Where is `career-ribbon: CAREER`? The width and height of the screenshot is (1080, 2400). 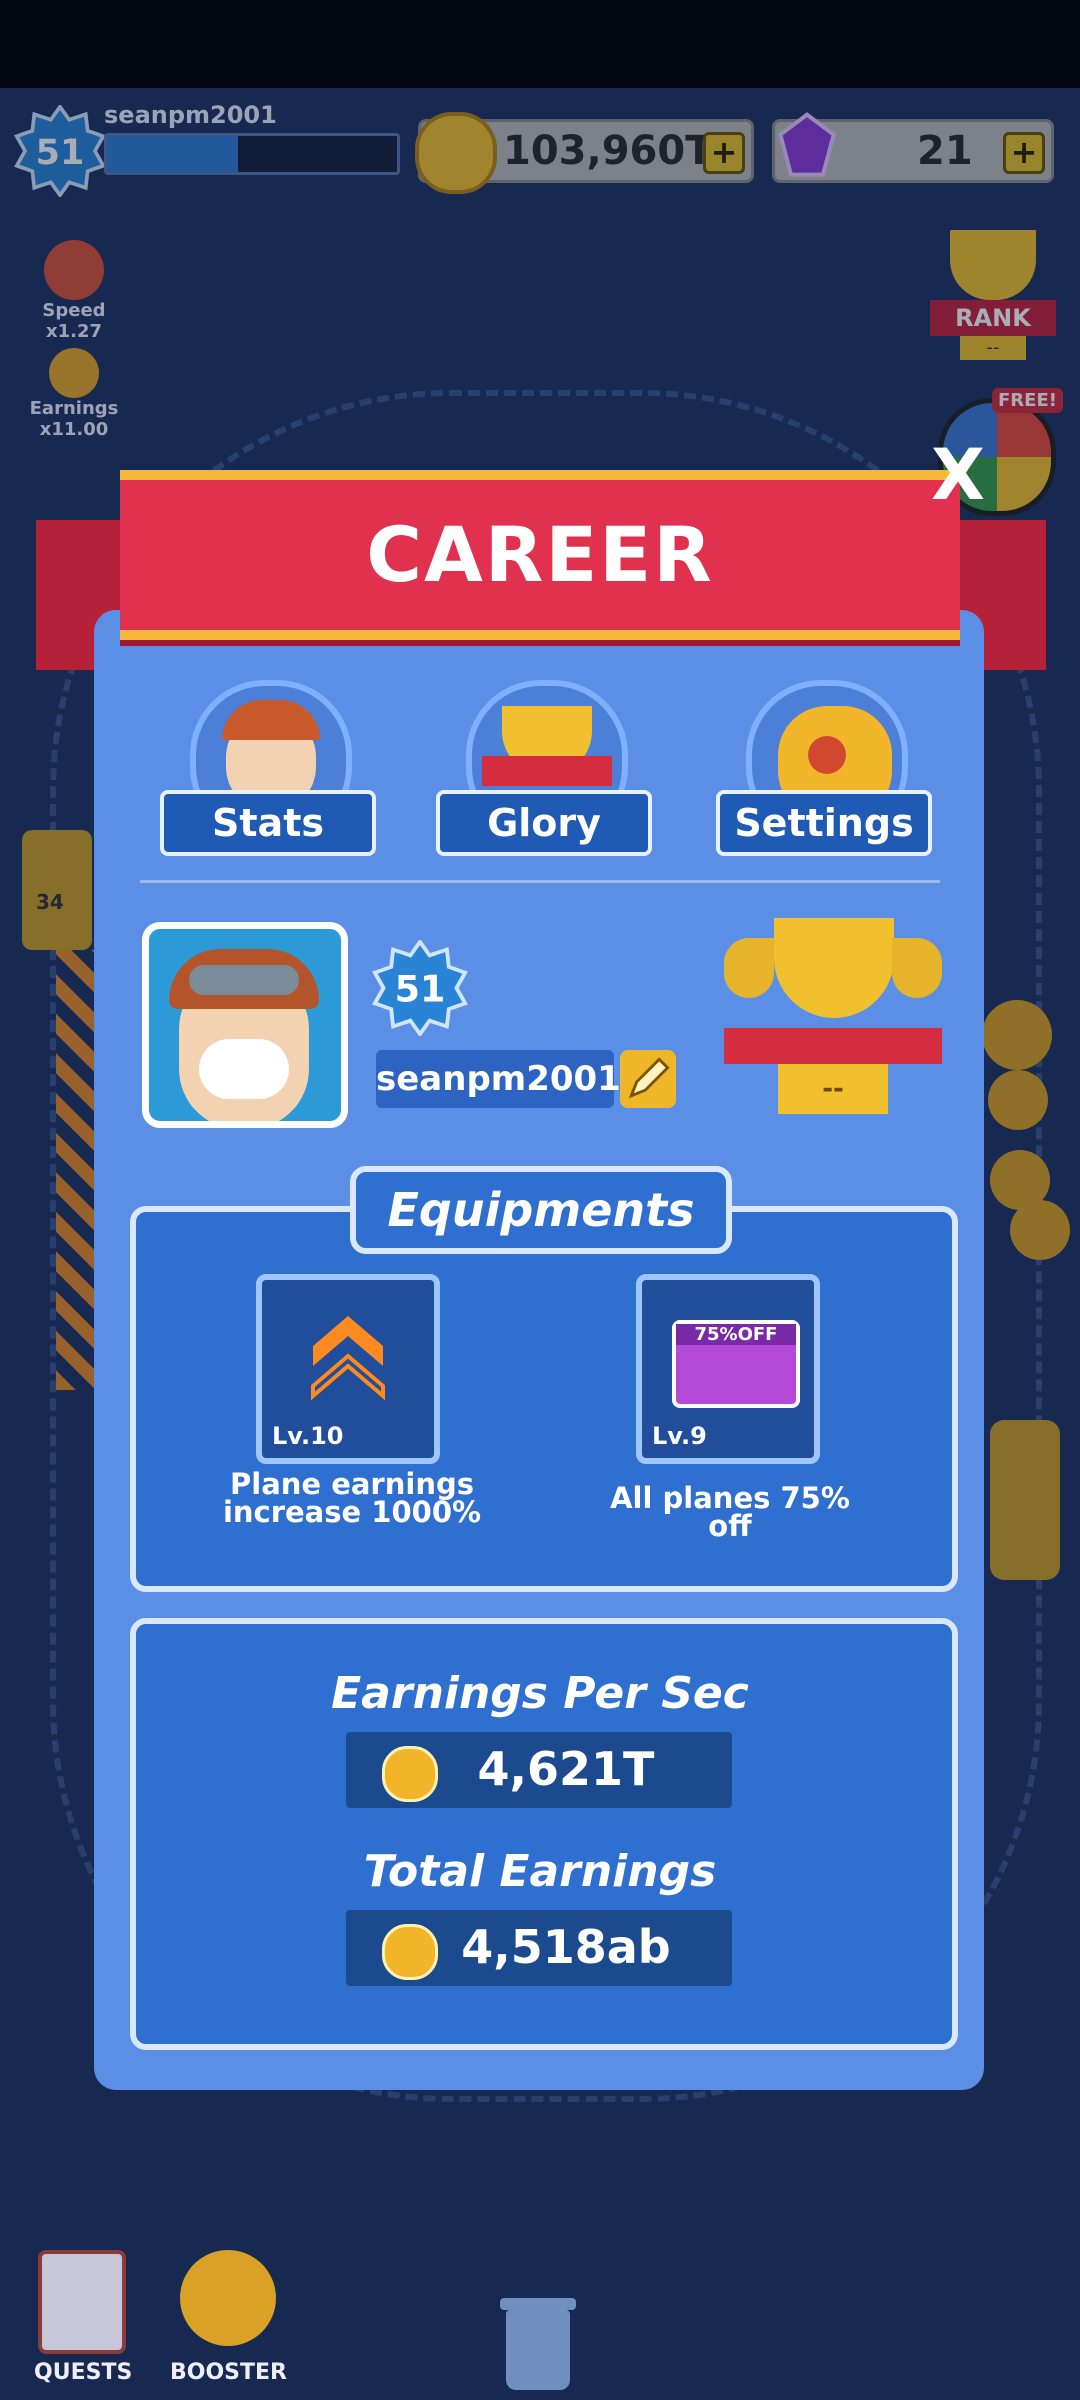
career-ribbon: CAREER is located at coordinates (540, 555).